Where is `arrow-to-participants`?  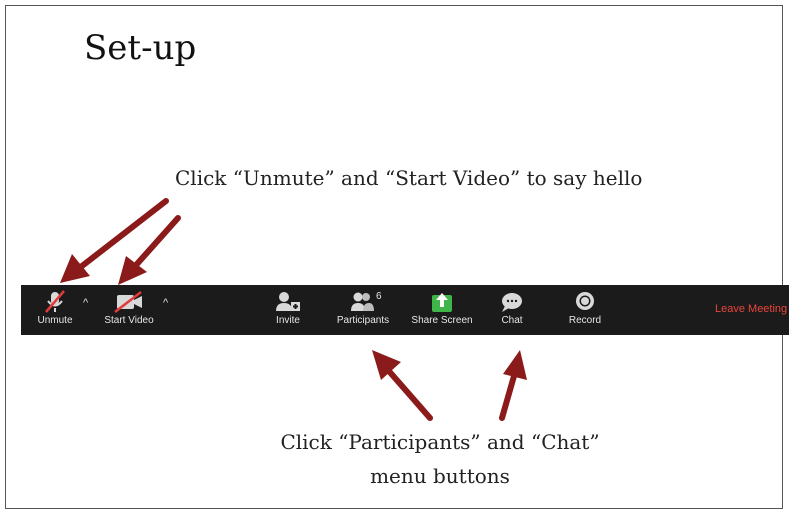
arrow-to-participants is located at coordinates (409, 394).